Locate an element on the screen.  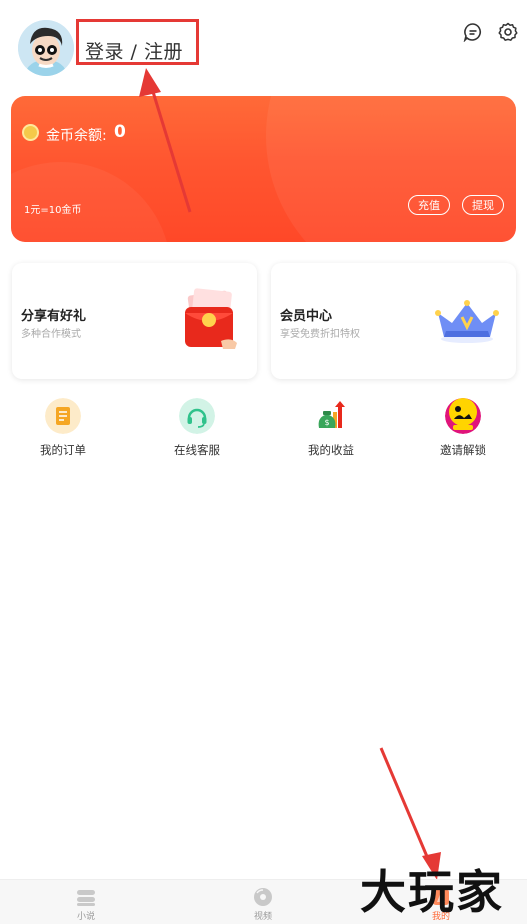
video-disc-icon is located at coordinates (263, 897).